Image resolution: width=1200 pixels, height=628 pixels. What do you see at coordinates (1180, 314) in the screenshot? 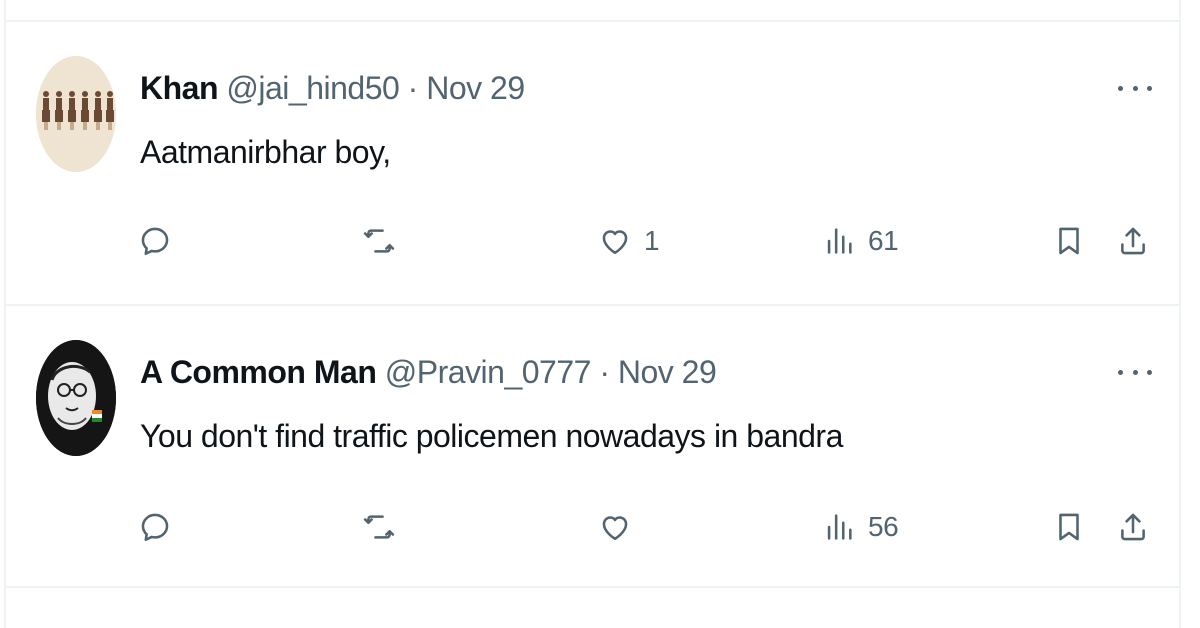
I see `timeline-right-border` at bounding box center [1180, 314].